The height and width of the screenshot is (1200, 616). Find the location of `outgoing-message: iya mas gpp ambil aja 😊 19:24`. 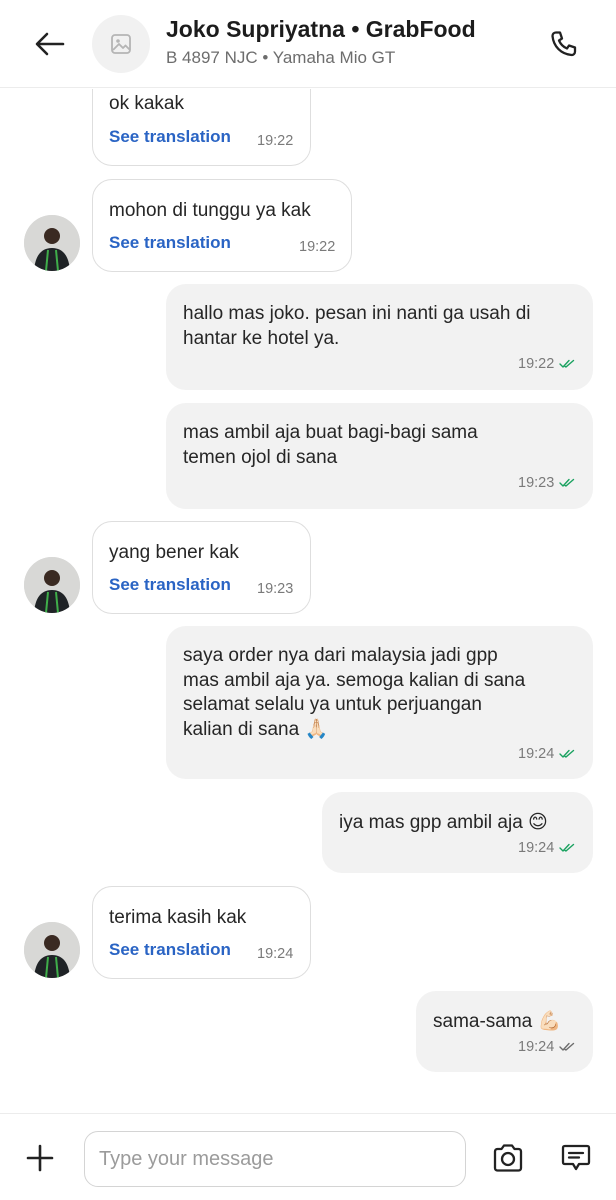

outgoing-message: iya mas gpp ambil aja 😊 19:24 is located at coordinates (457, 832).